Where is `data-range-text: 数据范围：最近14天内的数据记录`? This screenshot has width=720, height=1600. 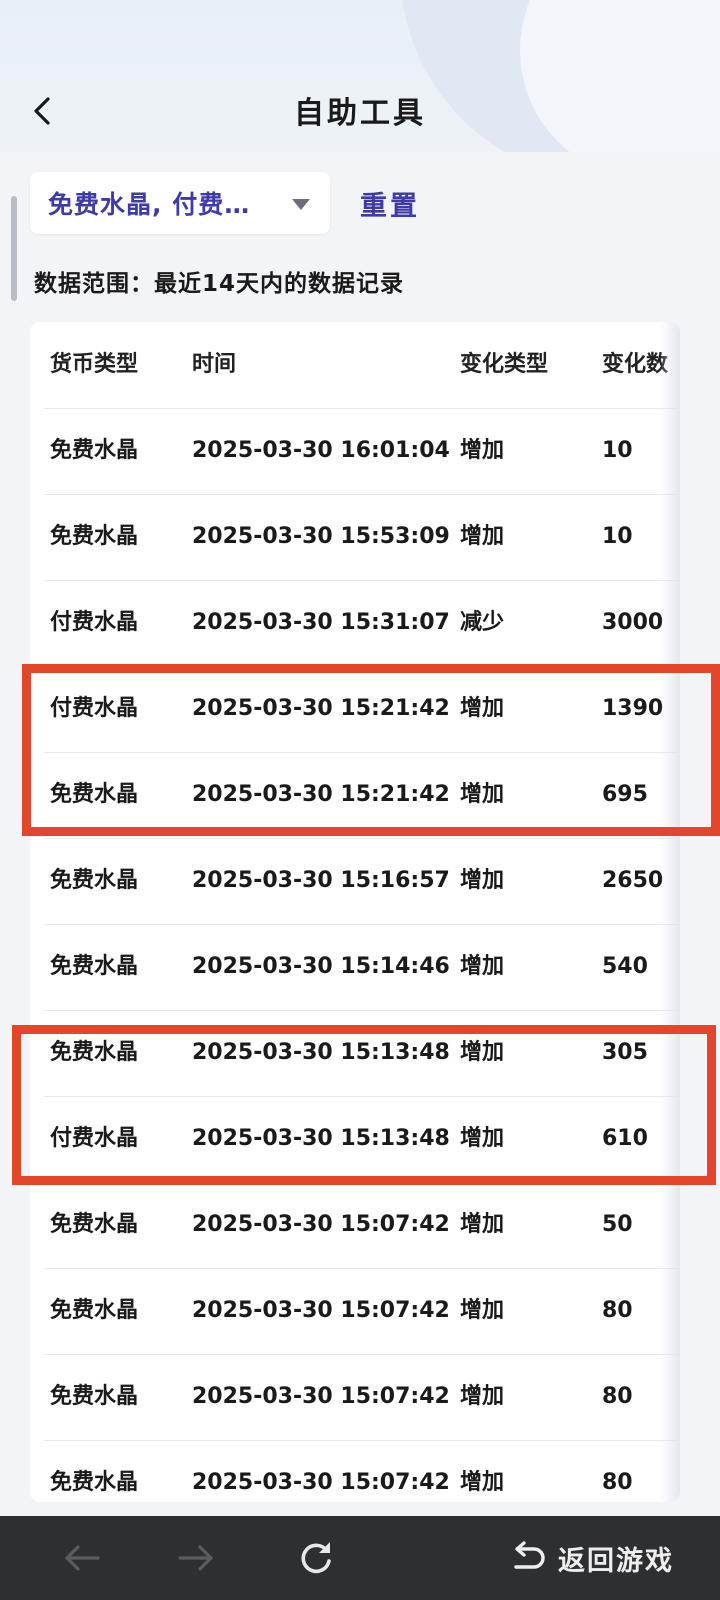
data-range-text: 数据范围：最近14天内的数据记录 is located at coordinates (219, 284).